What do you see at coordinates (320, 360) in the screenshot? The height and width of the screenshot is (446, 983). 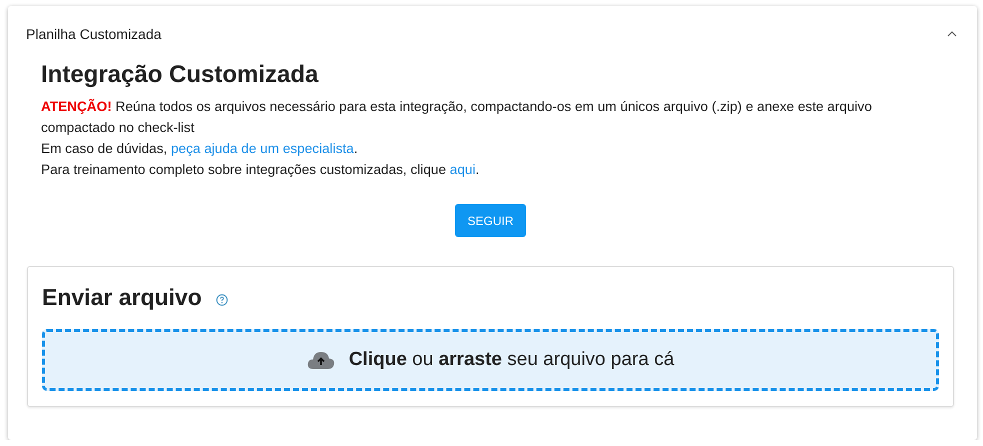 I see `cloud-upload-icon` at bounding box center [320, 360].